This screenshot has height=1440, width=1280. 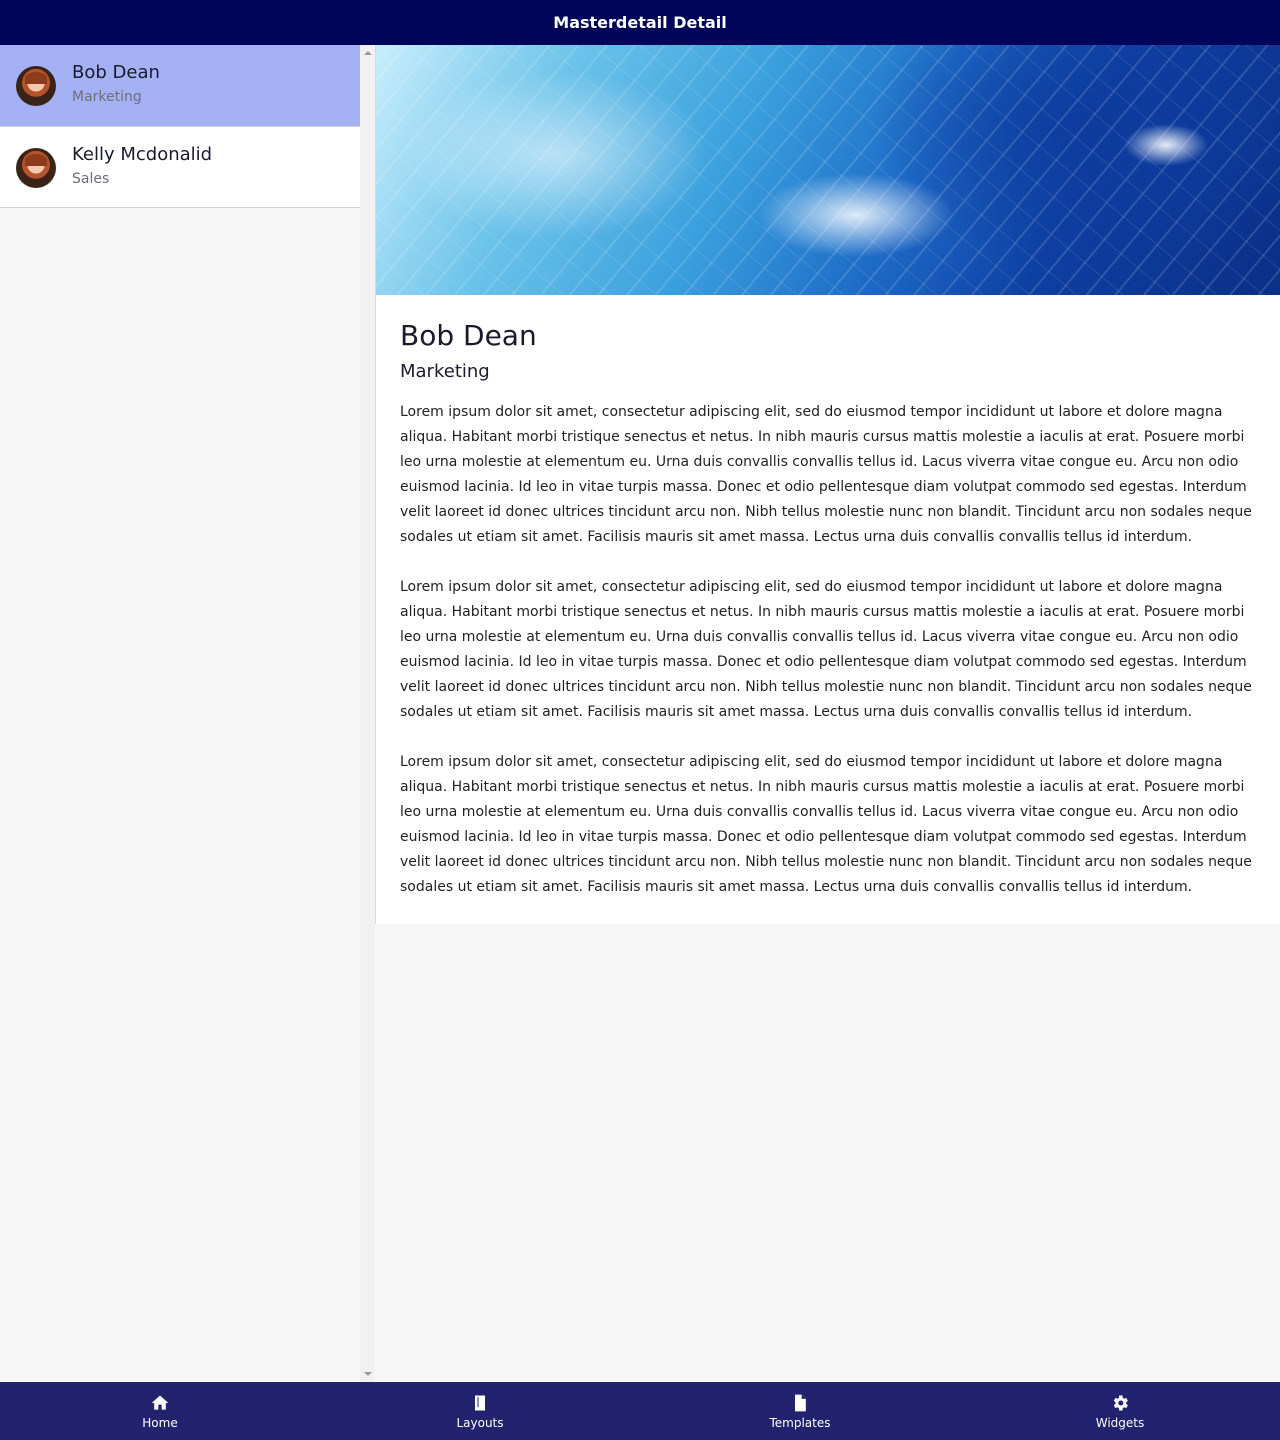 What do you see at coordinates (160, 1411) in the screenshot?
I see `nav-item-home: Home` at bounding box center [160, 1411].